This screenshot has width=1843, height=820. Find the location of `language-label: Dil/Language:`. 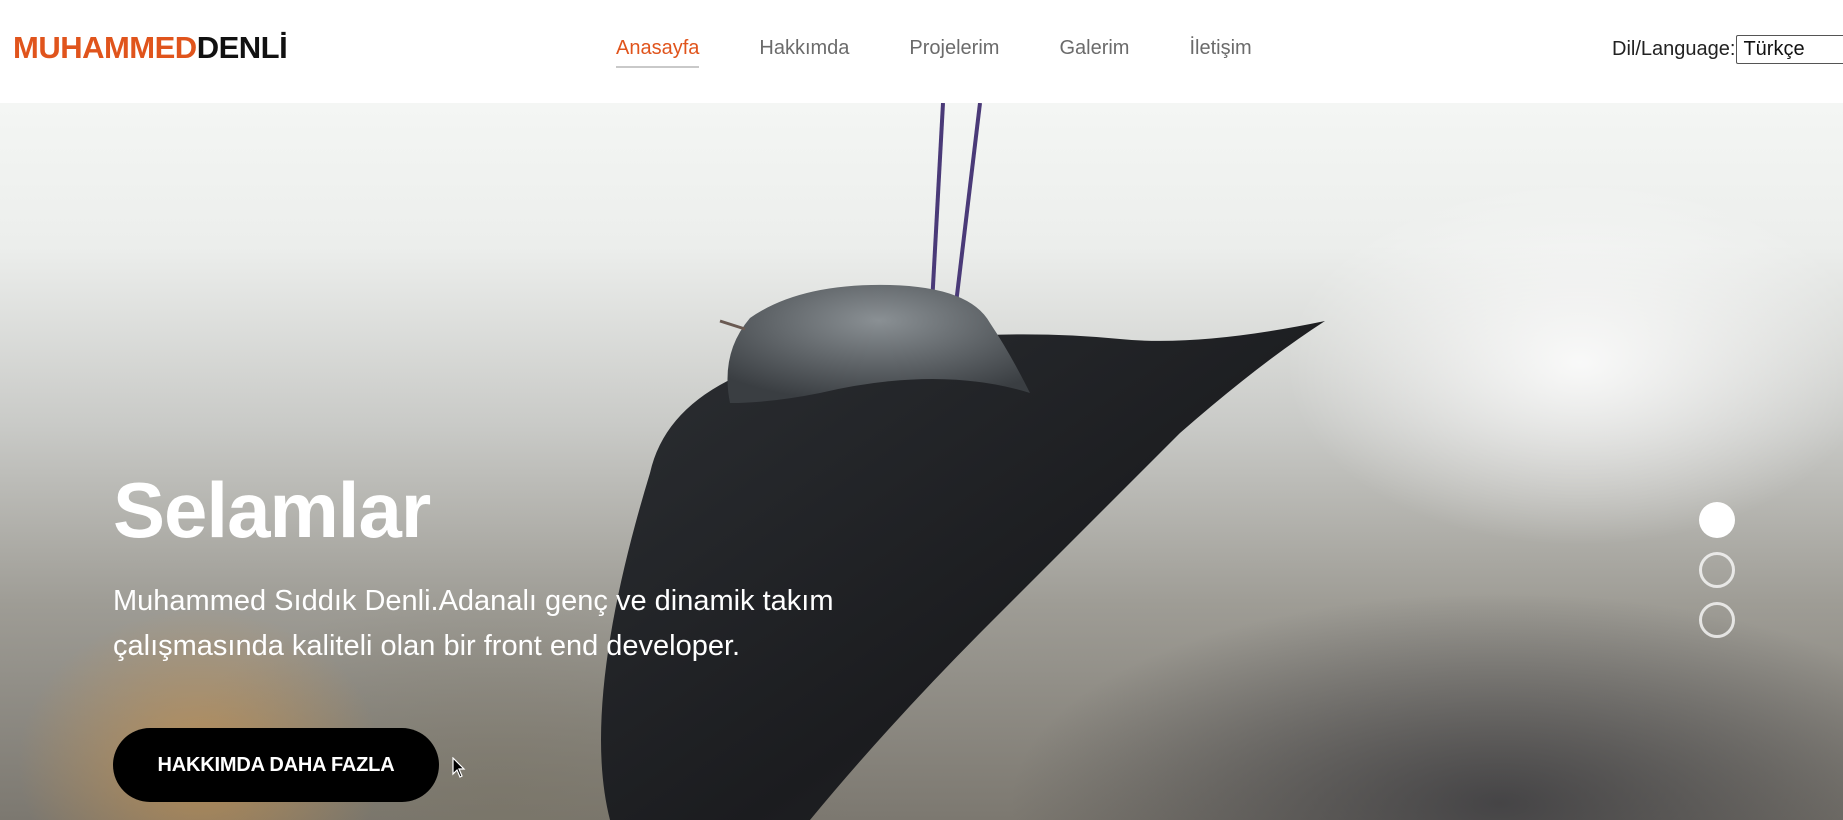

language-label: Dil/Language: is located at coordinates (1674, 49).